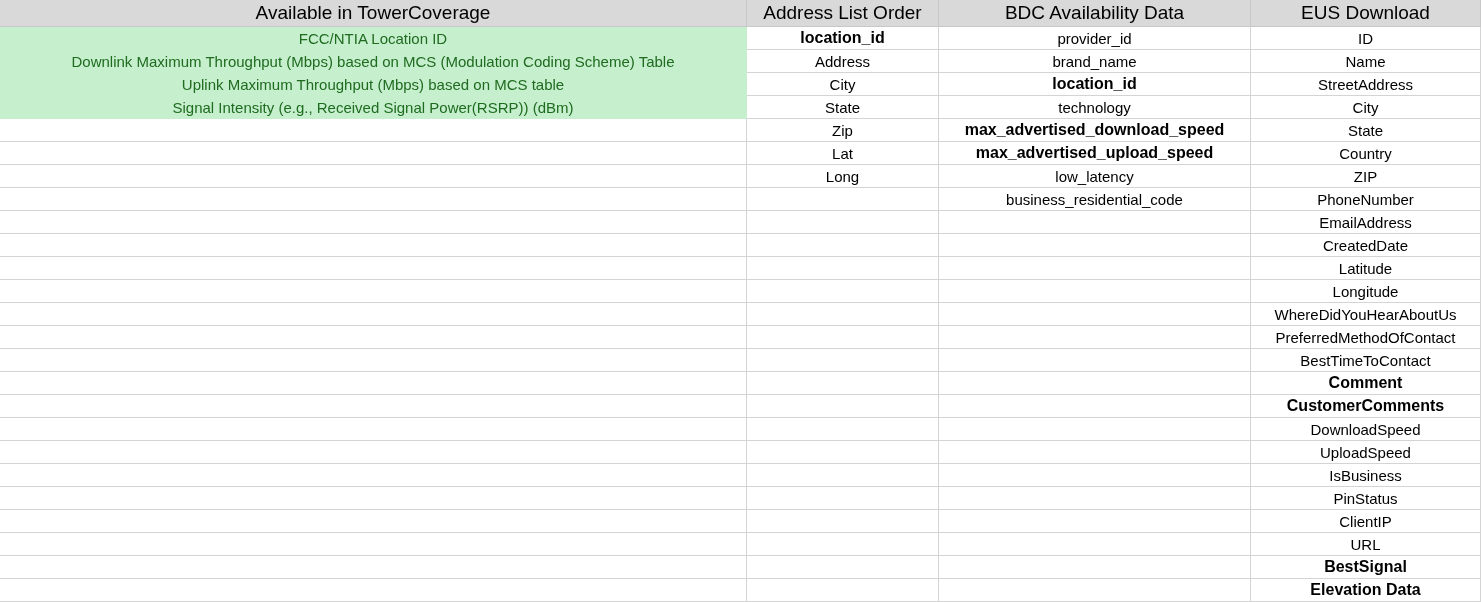  Describe the element at coordinates (843, 130) in the screenshot. I see `table-cell: Zip` at that location.